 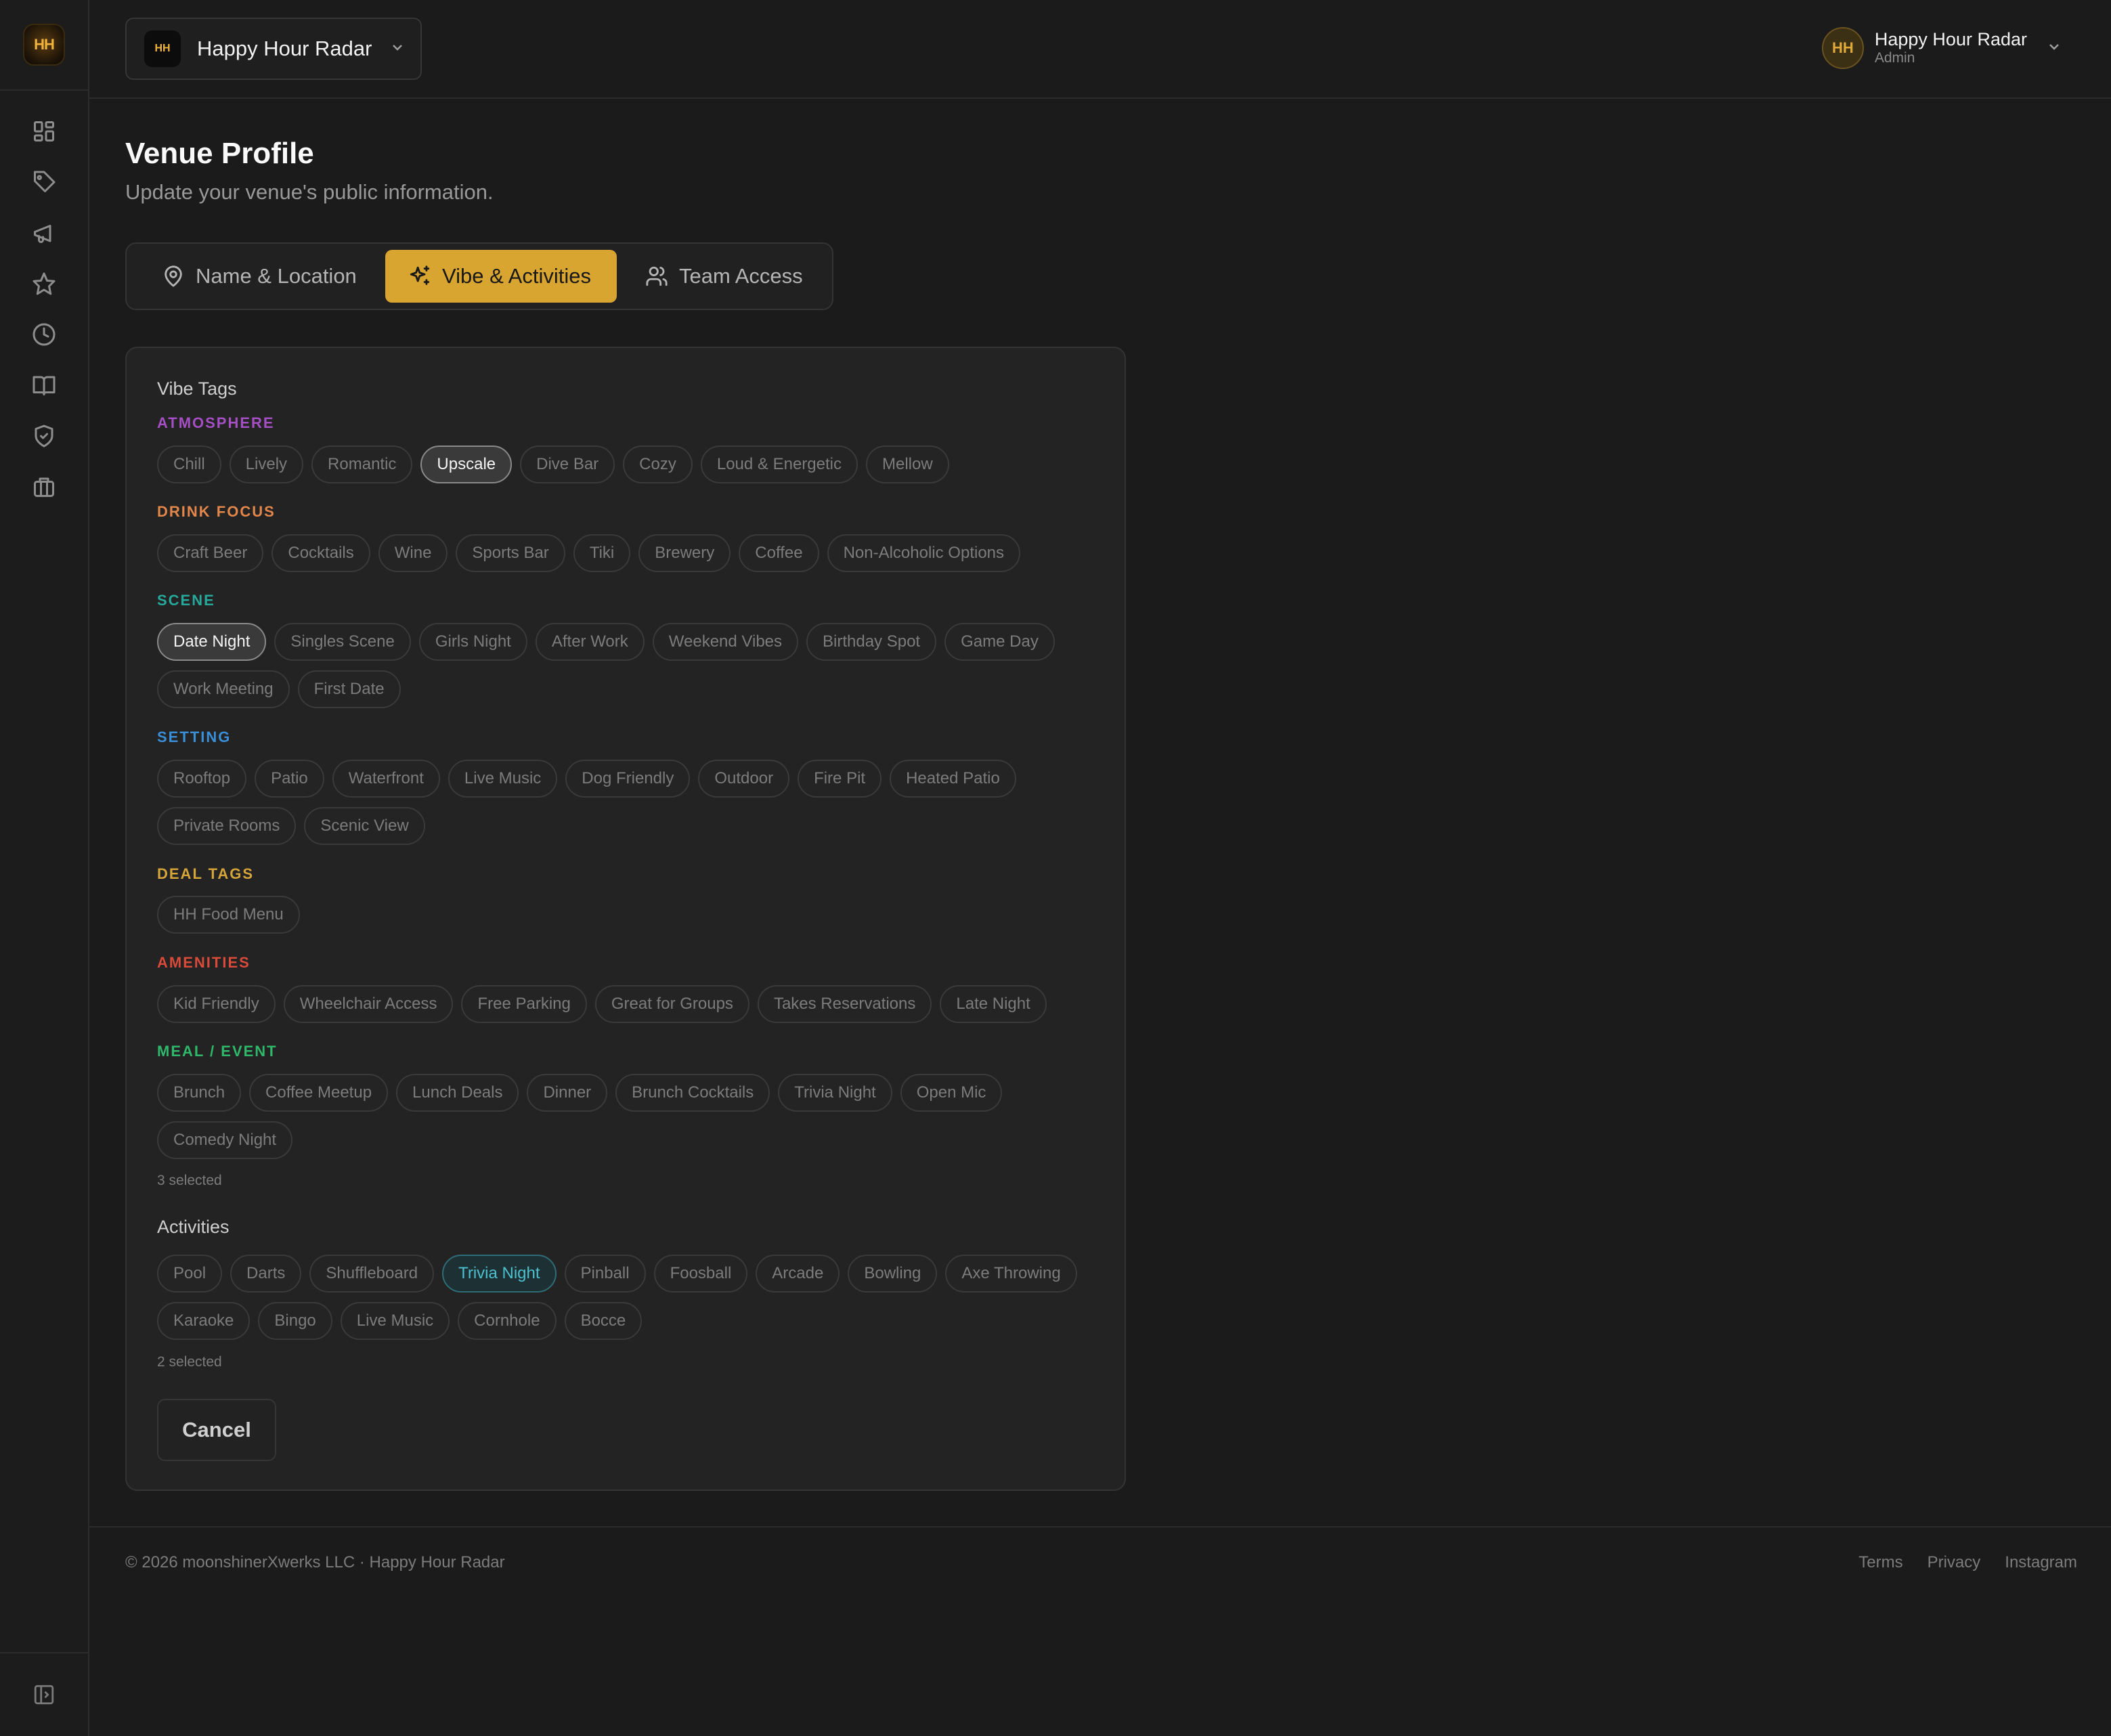 What do you see at coordinates (44, 486) in the screenshot?
I see `sidebar-item-business` at bounding box center [44, 486].